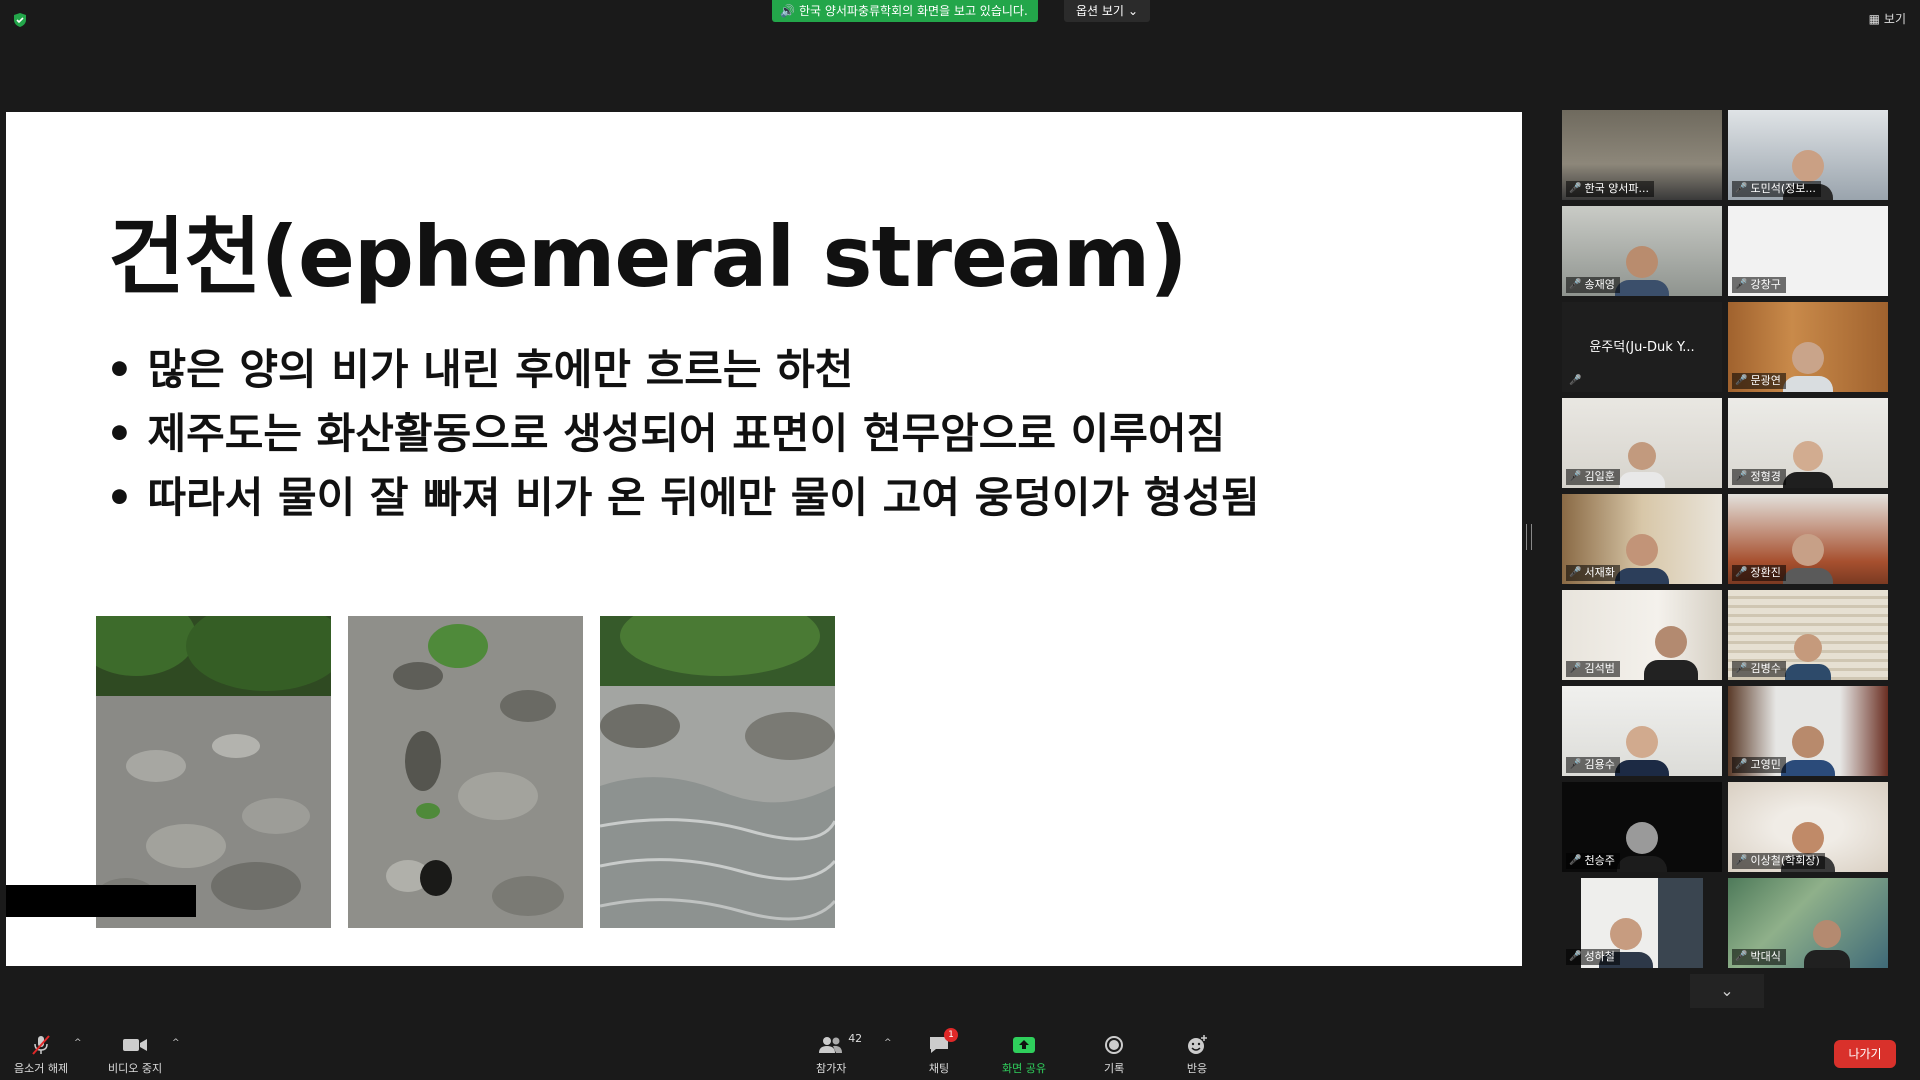  I want to click on participant-count: 42, so click(855, 1038).